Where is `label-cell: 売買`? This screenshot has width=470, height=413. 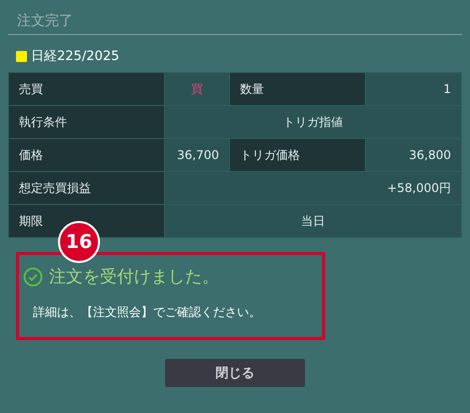
label-cell: 売買 is located at coordinates (86, 89).